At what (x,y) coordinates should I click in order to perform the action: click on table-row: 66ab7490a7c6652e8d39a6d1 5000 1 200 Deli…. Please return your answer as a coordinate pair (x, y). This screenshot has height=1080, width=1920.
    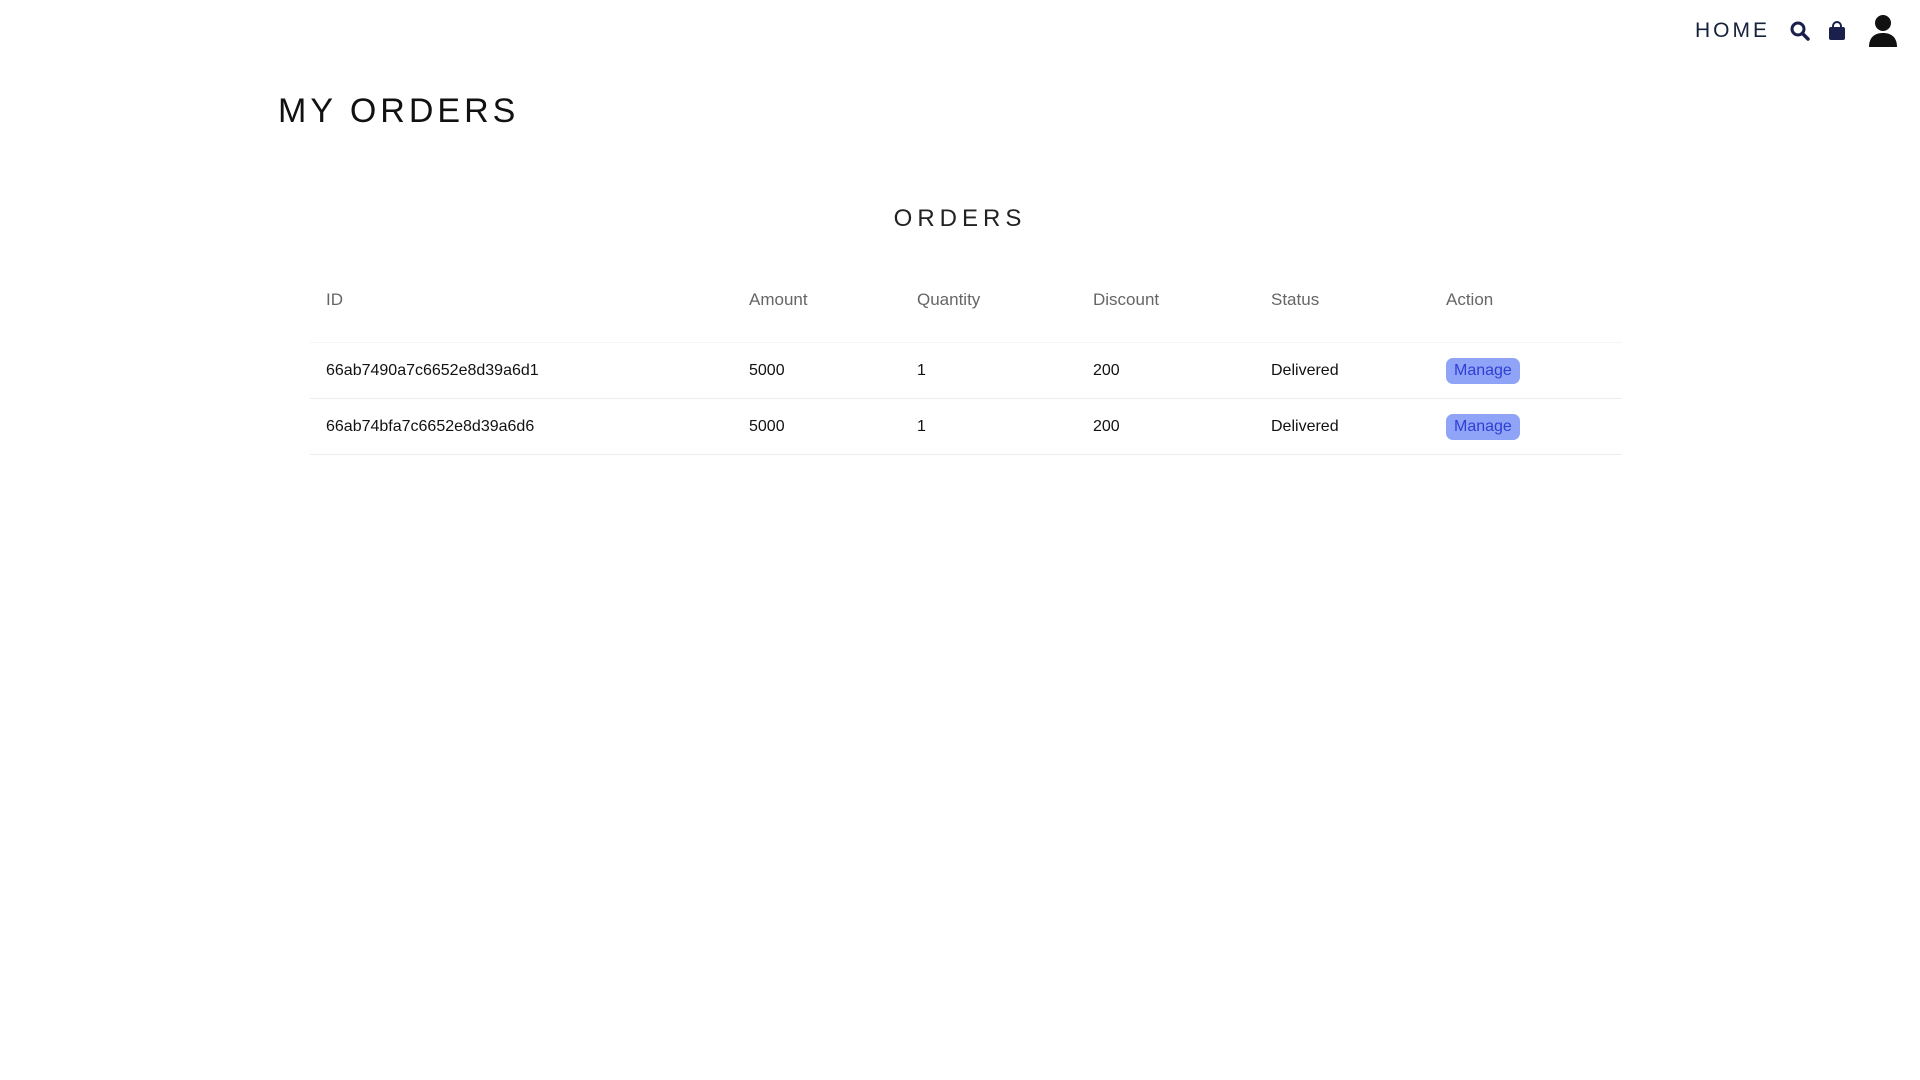
    Looking at the image, I should click on (966, 370).